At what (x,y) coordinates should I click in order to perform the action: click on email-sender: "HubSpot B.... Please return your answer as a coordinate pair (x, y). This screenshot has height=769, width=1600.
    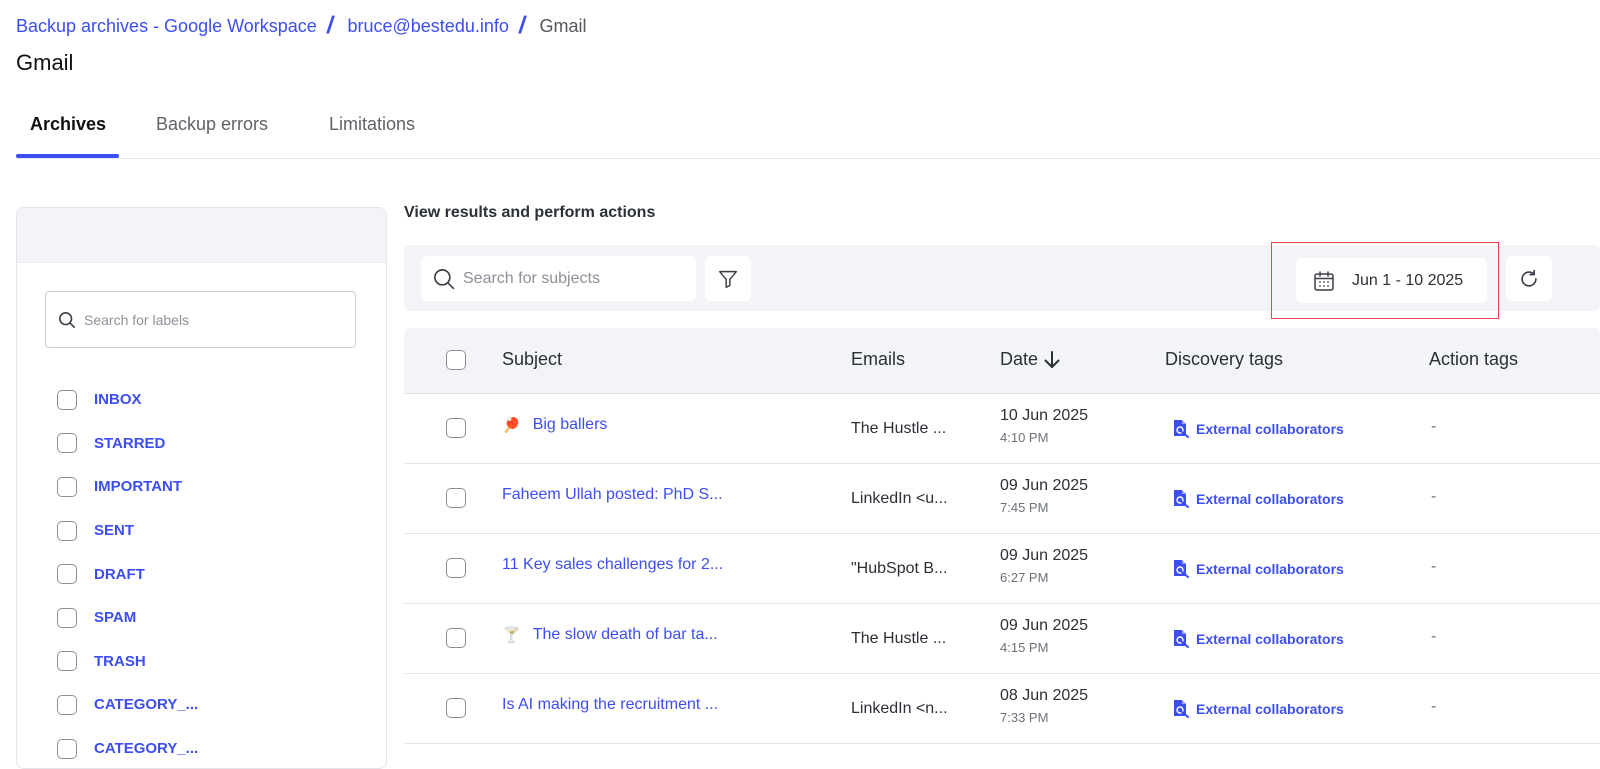
    Looking at the image, I should click on (899, 568).